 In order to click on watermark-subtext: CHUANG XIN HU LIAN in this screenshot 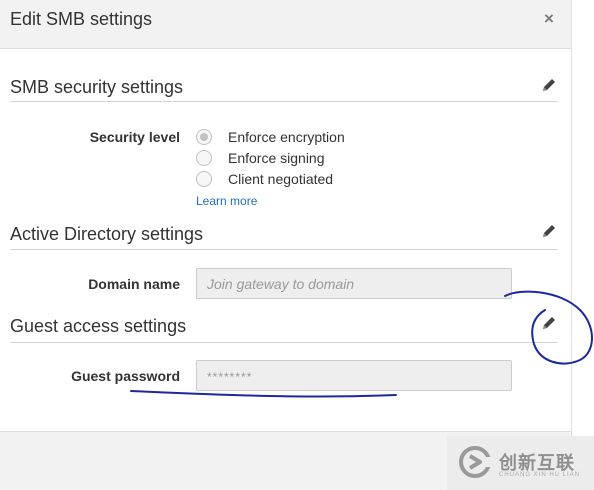, I will do `click(540, 475)`.